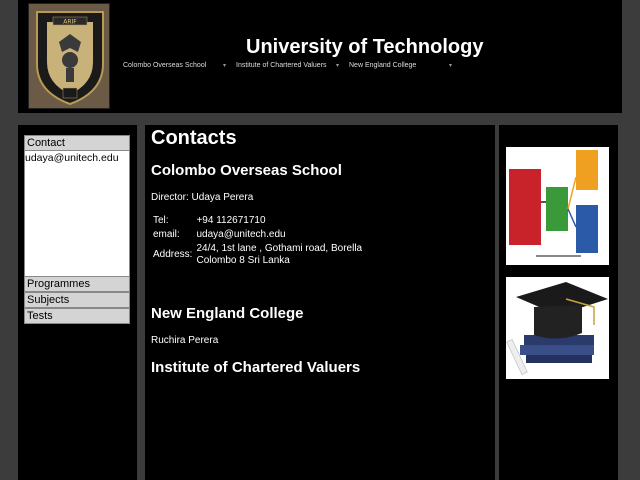 This screenshot has height=480, width=640. What do you see at coordinates (256, 367) in the screenshot?
I see `institute-of-chartered-valuers-heading: Institute of Chartered Valuers` at bounding box center [256, 367].